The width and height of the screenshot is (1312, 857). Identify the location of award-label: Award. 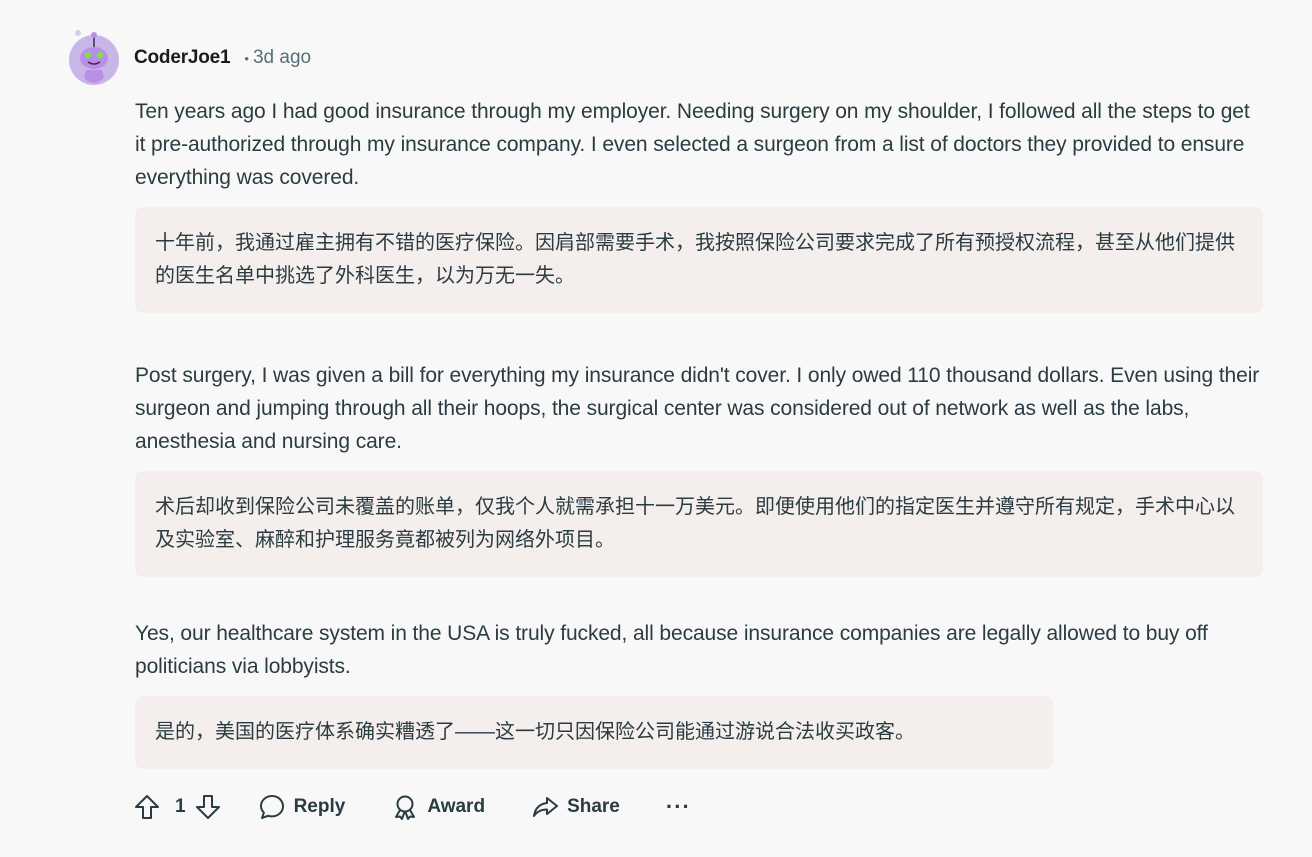
(456, 806).